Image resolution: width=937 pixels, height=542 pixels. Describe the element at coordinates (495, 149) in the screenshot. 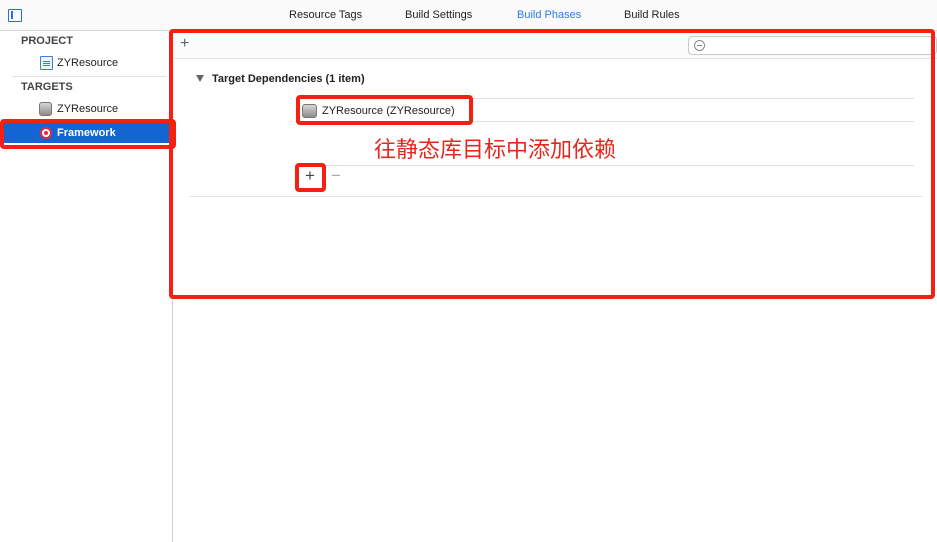

I see `annotation-text: 往静态库目标中添加依赖` at that location.